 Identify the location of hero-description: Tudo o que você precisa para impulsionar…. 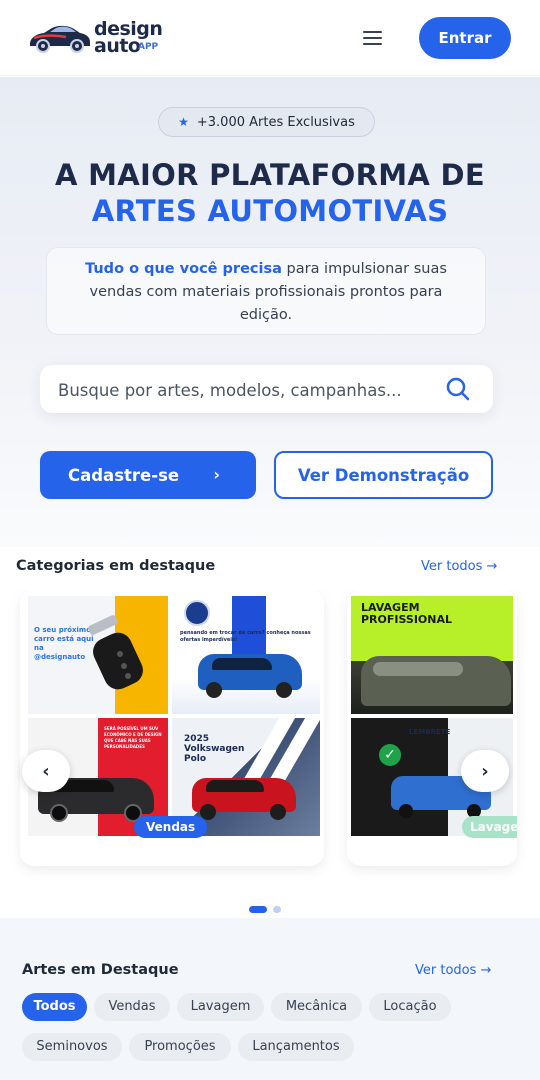
(266, 291).